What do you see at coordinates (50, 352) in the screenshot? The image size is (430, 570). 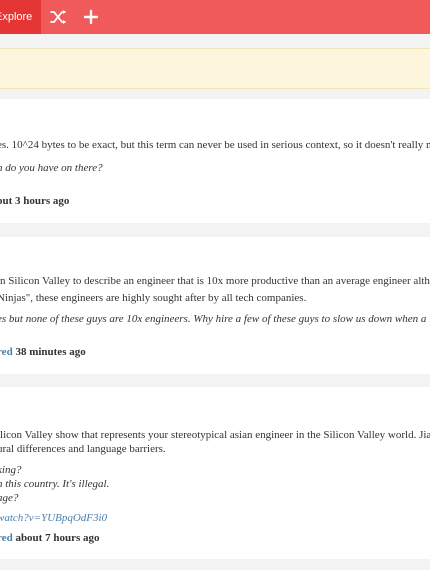 I see `post-time: 38 minutes ago` at bounding box center [50, 352].